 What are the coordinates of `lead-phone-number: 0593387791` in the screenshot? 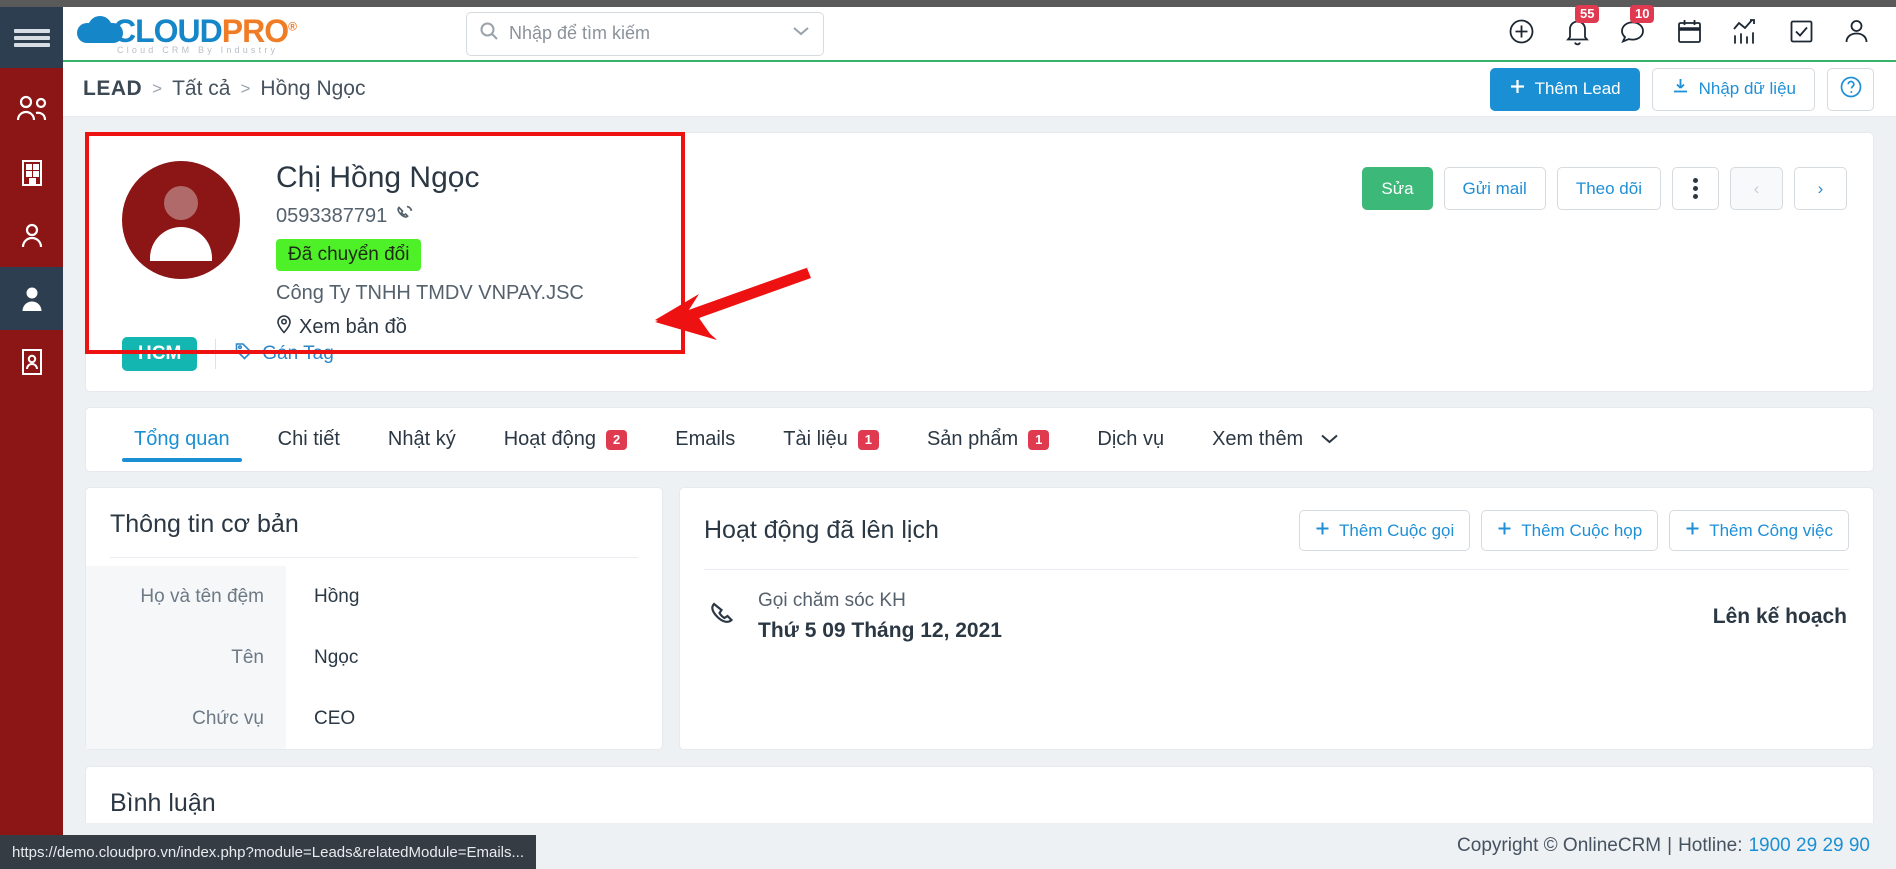 It's located at (331, 216).